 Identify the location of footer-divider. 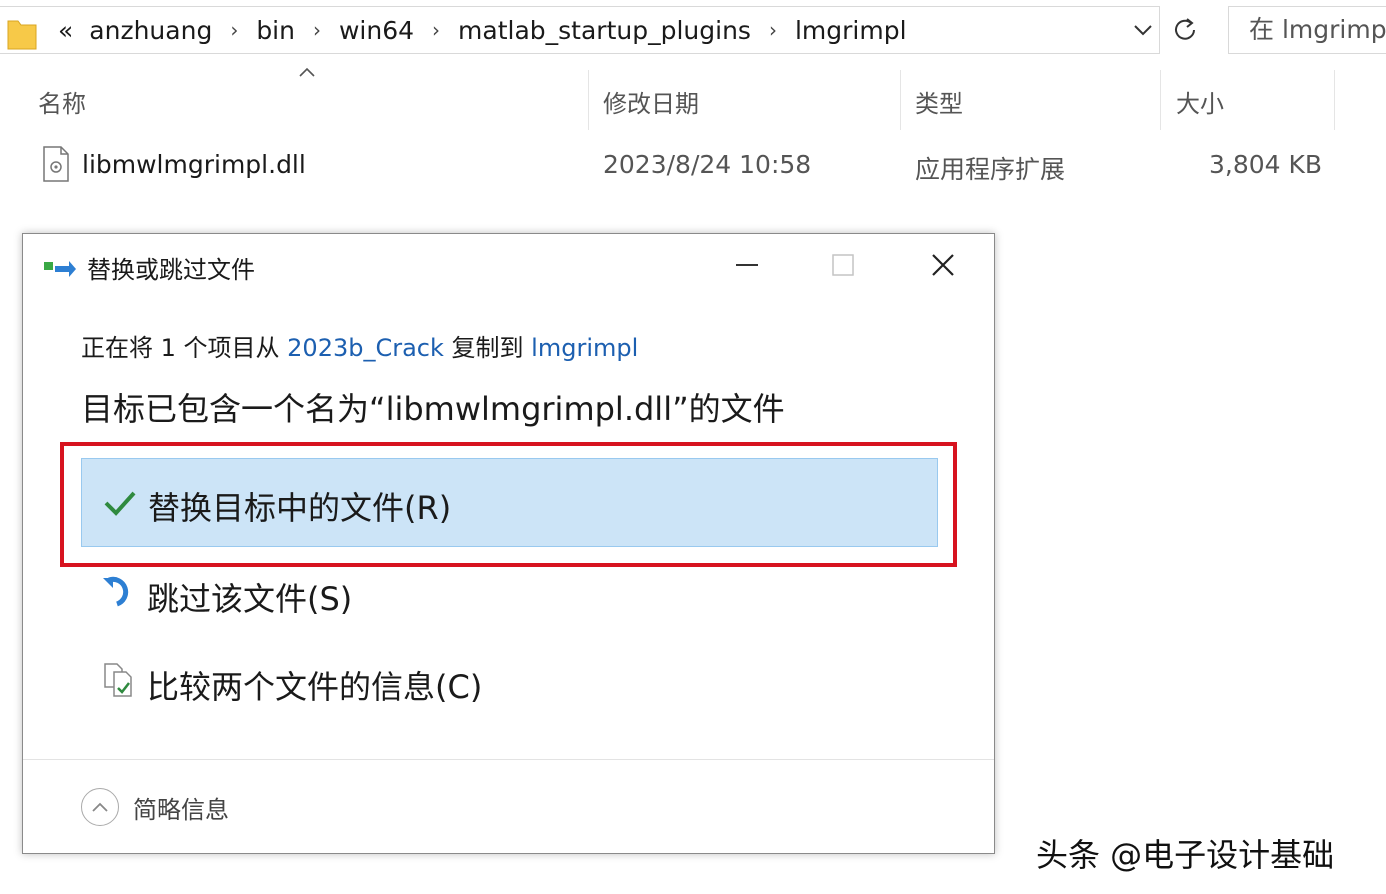
(508, 759).